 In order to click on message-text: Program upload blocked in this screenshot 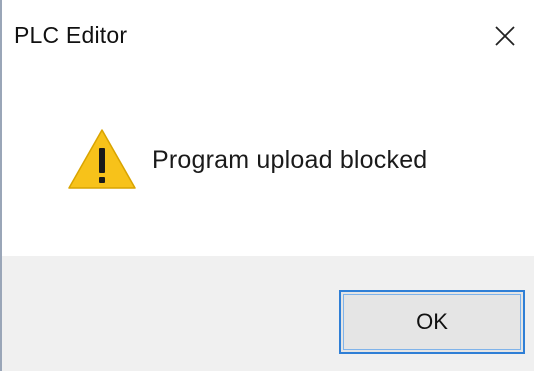, I will do `click(290, 160)`.